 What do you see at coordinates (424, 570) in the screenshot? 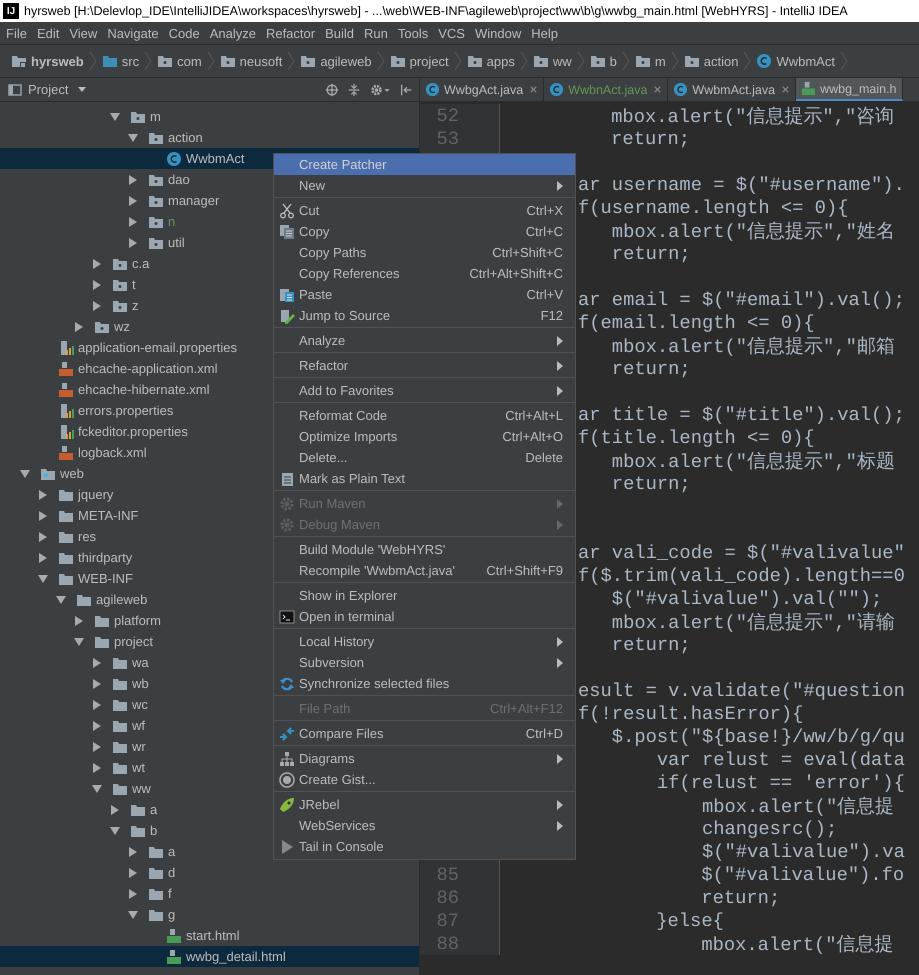
I see `menu-item: Recompile 'WwbmAct.java' Ctrl+Shift+F9` at bounding box center [424, 570].